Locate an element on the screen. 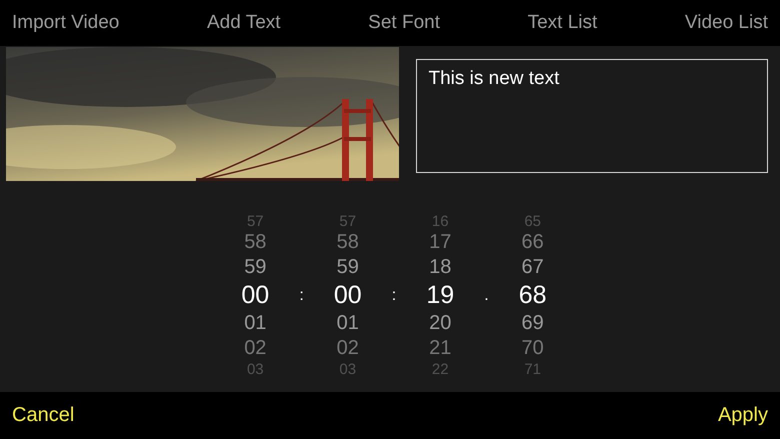 Image resolution: width=780 pixels, height=439 pixels. tab: Set Font is located at coordinates (404, 23).